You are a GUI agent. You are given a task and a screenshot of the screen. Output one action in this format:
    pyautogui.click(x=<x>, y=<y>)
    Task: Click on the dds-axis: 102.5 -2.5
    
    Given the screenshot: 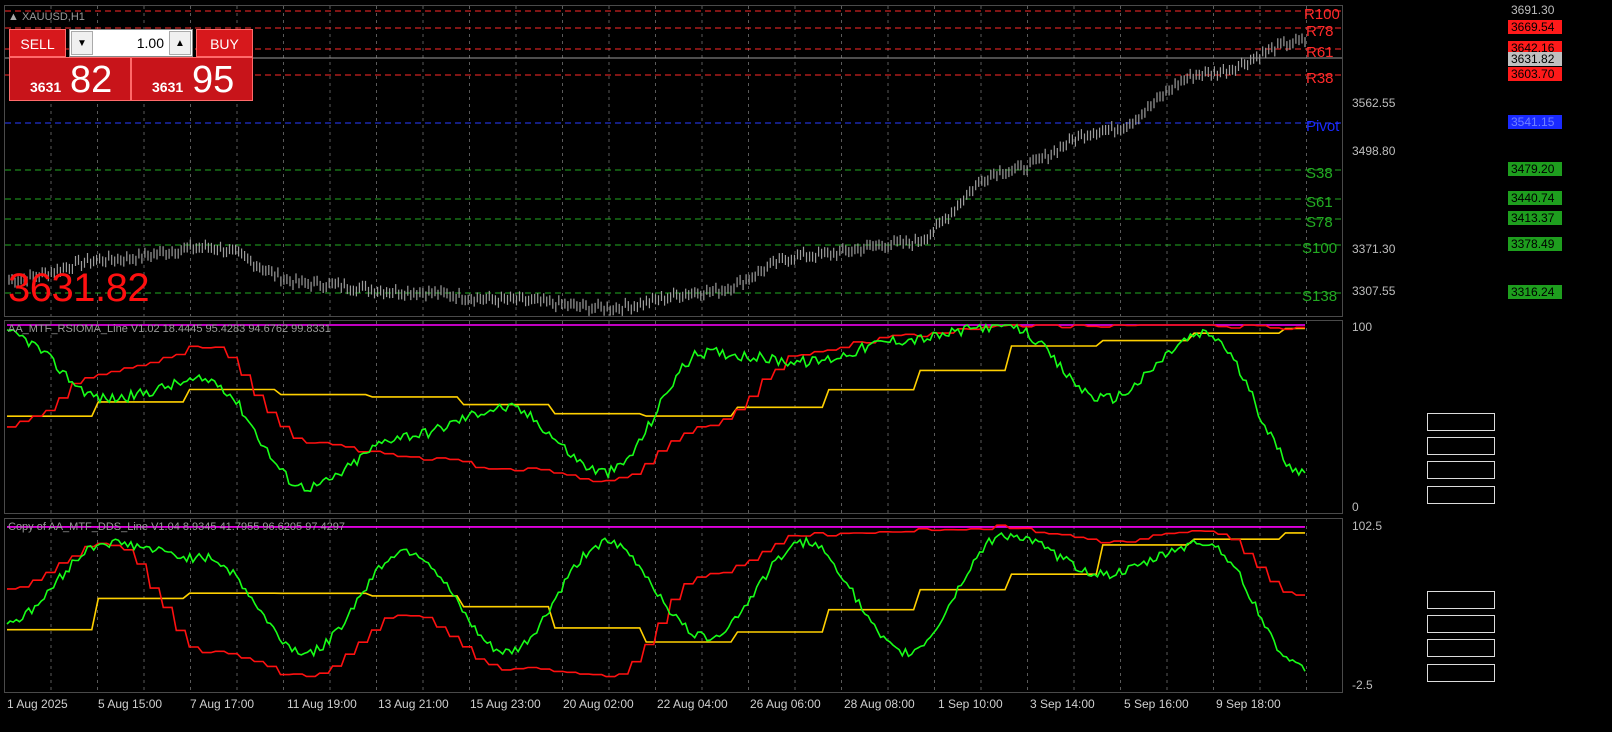 What is the action you would take?
    pyautogui.click(x=1376, y=605)
    